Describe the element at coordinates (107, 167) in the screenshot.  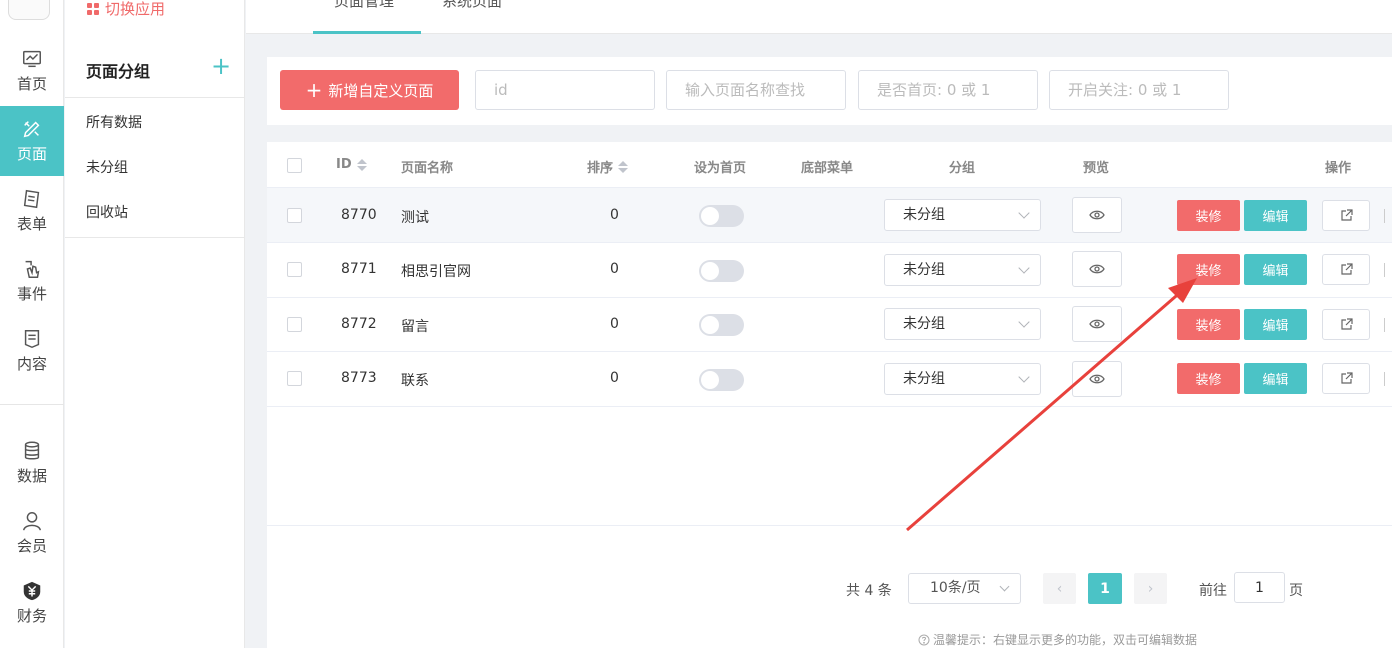
I see `group-item-ungrouped: 未分组` at that location.